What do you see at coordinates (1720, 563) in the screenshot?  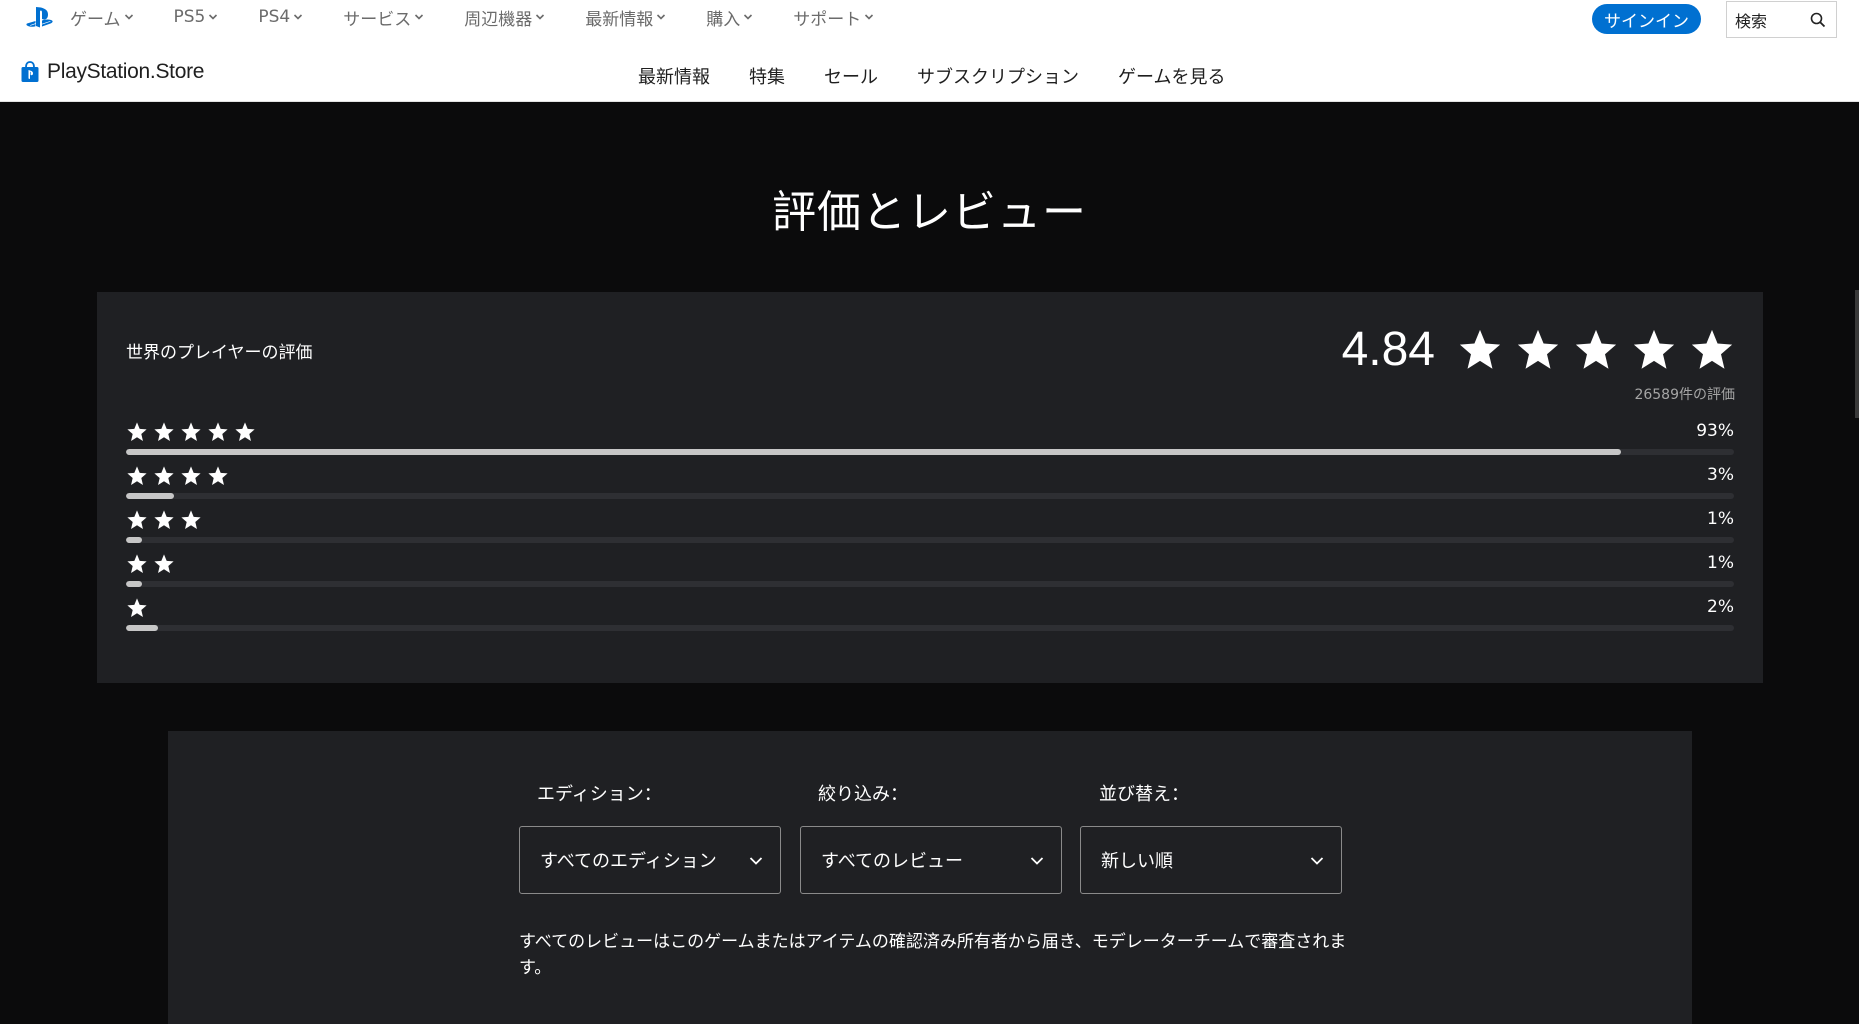 I see `rating-row-percent: 1%` at bounding box center [1720, 563].